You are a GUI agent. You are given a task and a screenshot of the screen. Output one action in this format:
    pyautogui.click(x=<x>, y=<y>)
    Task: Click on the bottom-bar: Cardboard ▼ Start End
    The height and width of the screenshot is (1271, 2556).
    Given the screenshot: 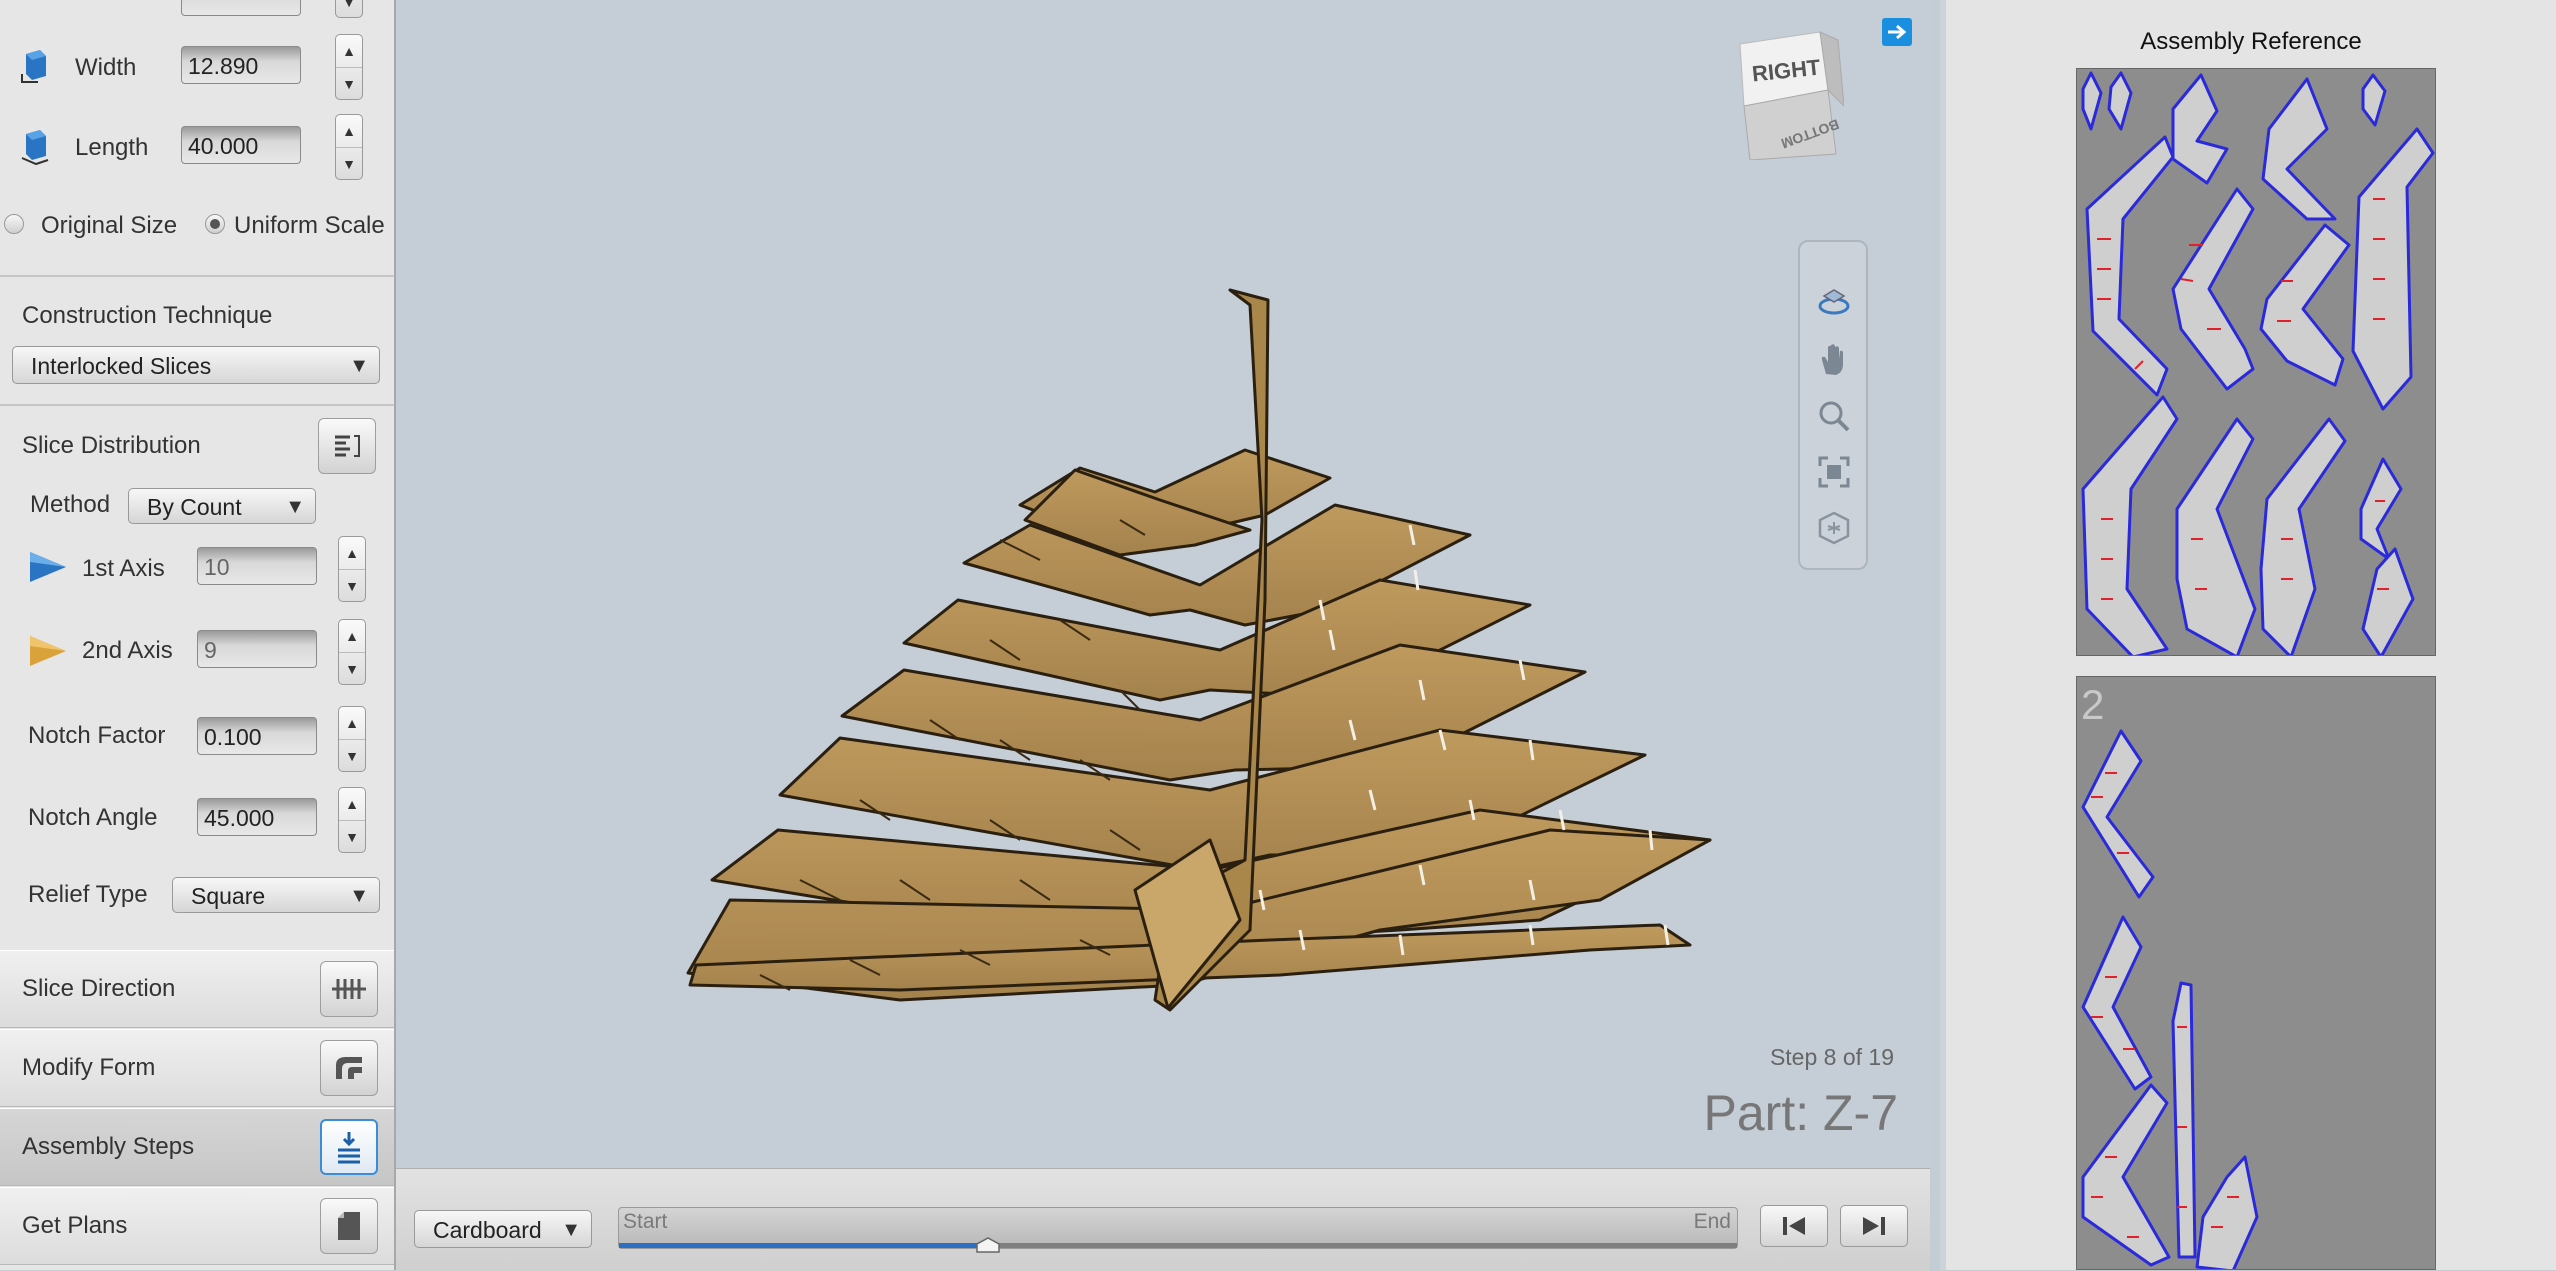 What is the action you would take?
    pyautogui.click(x=1163, y=1219)
    